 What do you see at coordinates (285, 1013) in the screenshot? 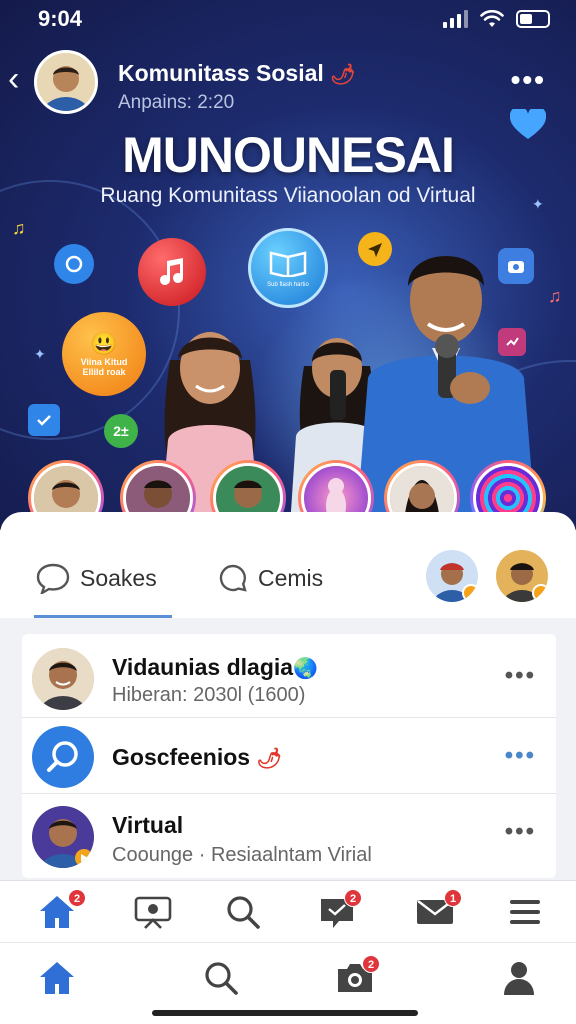
I see `home-indicator` at bounding box center [285, 1013].